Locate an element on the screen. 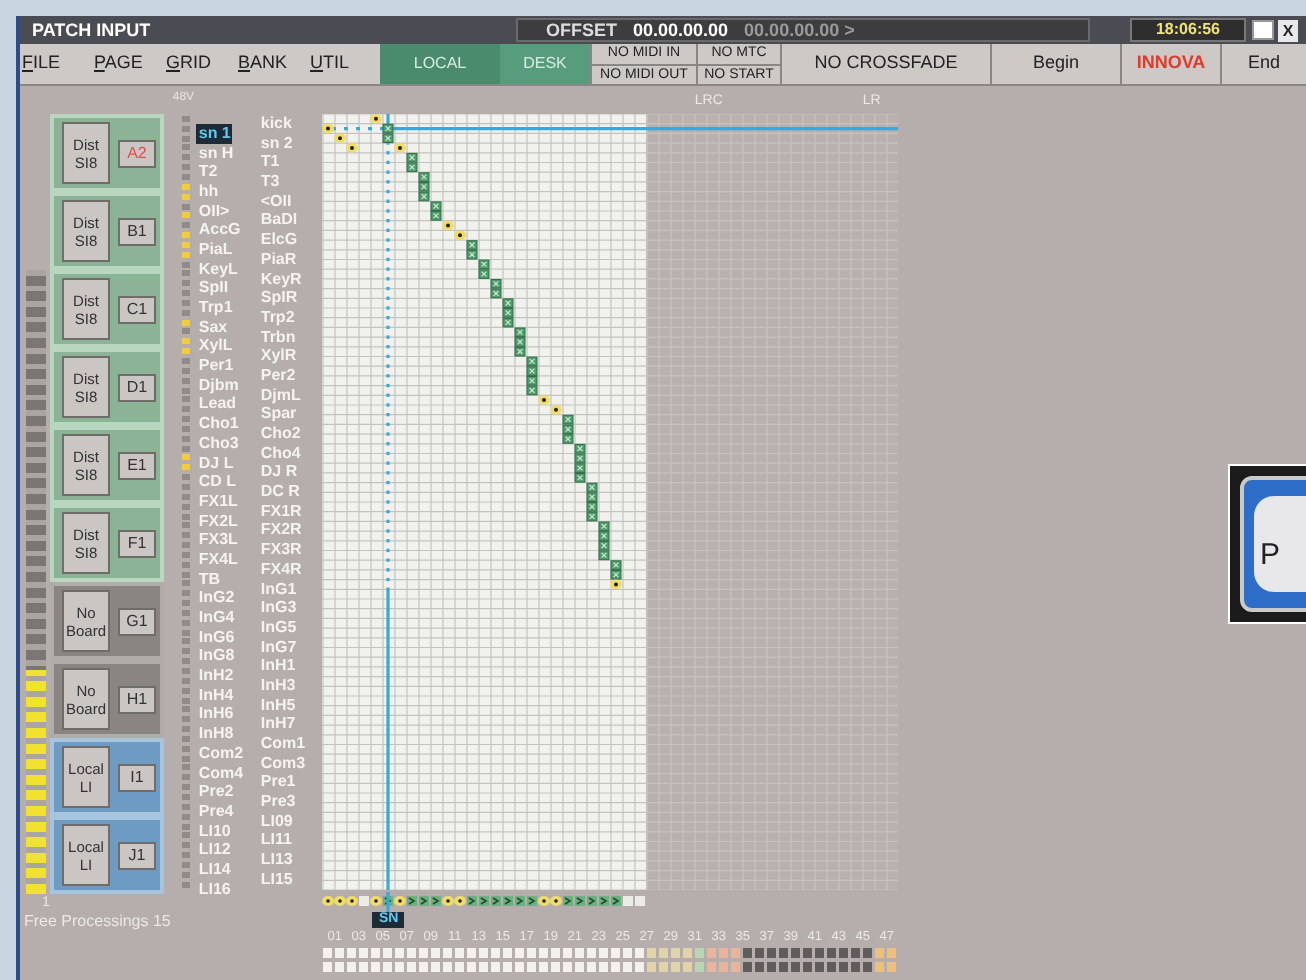  channel-label: Com4 is located at coordinates (221, 773).